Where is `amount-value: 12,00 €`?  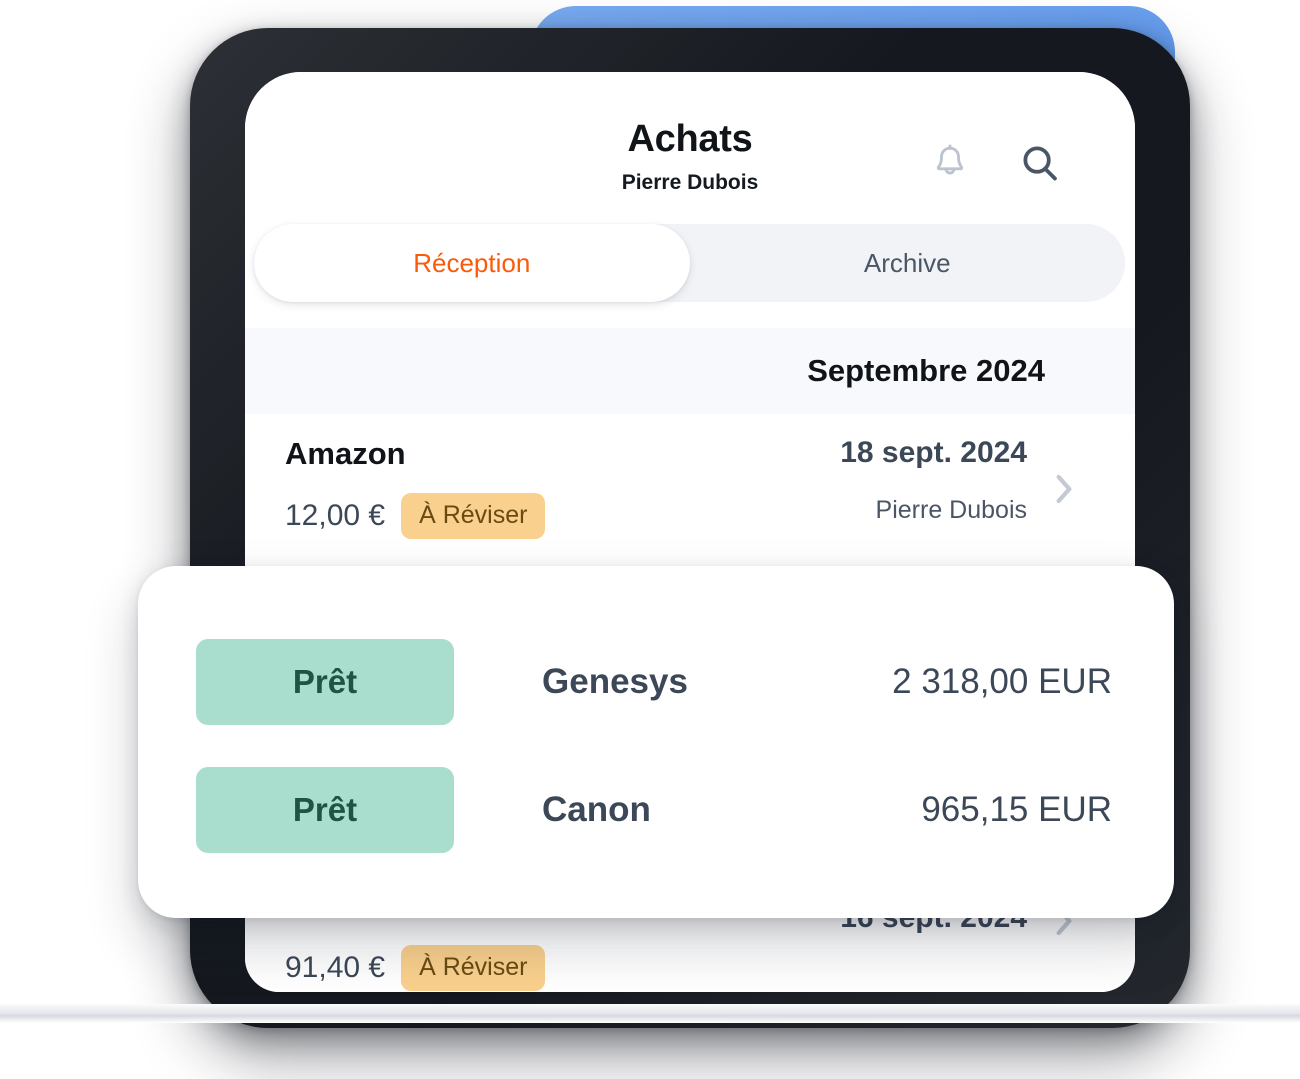
amount-value: 12,00 € is located at coordinates (335, 515).